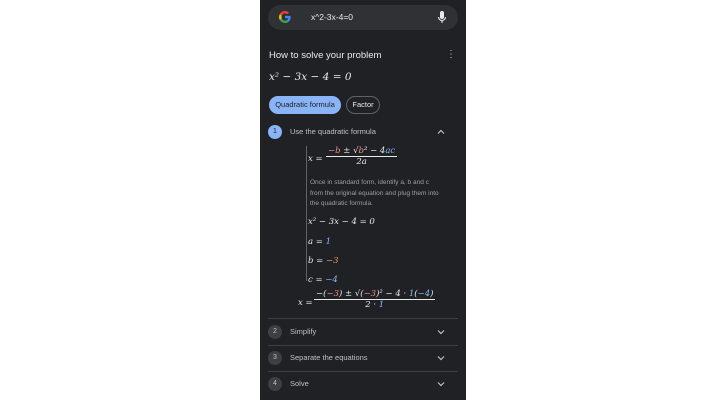 Image resolution: width=725 pixels, height=400 pixels. I want to click on formula-neg-b: −b, so click(334, 151).